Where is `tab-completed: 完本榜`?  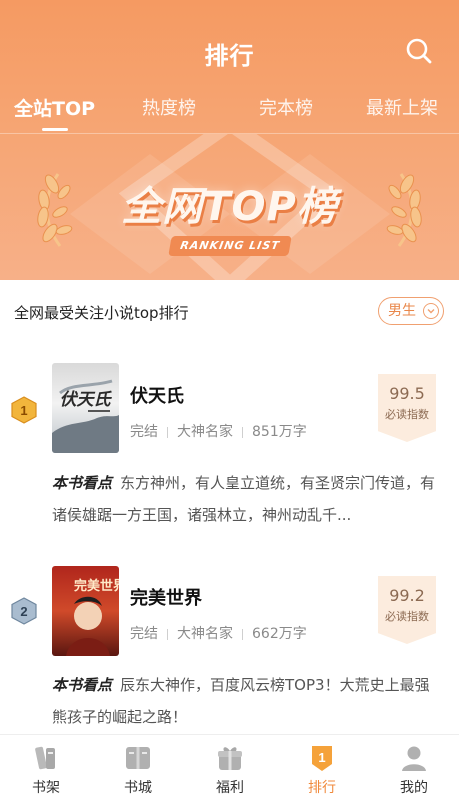
tab-completed: 完本榜 is located at coordinates (286, 107).